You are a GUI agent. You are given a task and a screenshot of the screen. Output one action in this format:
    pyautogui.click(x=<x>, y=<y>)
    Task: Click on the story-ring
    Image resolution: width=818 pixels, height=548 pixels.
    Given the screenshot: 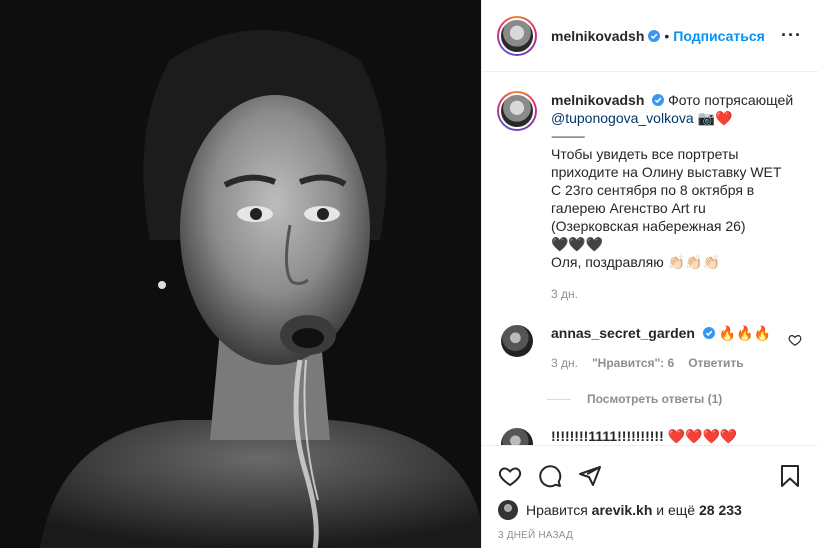 What is the action you would take?
    pyautogui.click(x=517, y=35)
    